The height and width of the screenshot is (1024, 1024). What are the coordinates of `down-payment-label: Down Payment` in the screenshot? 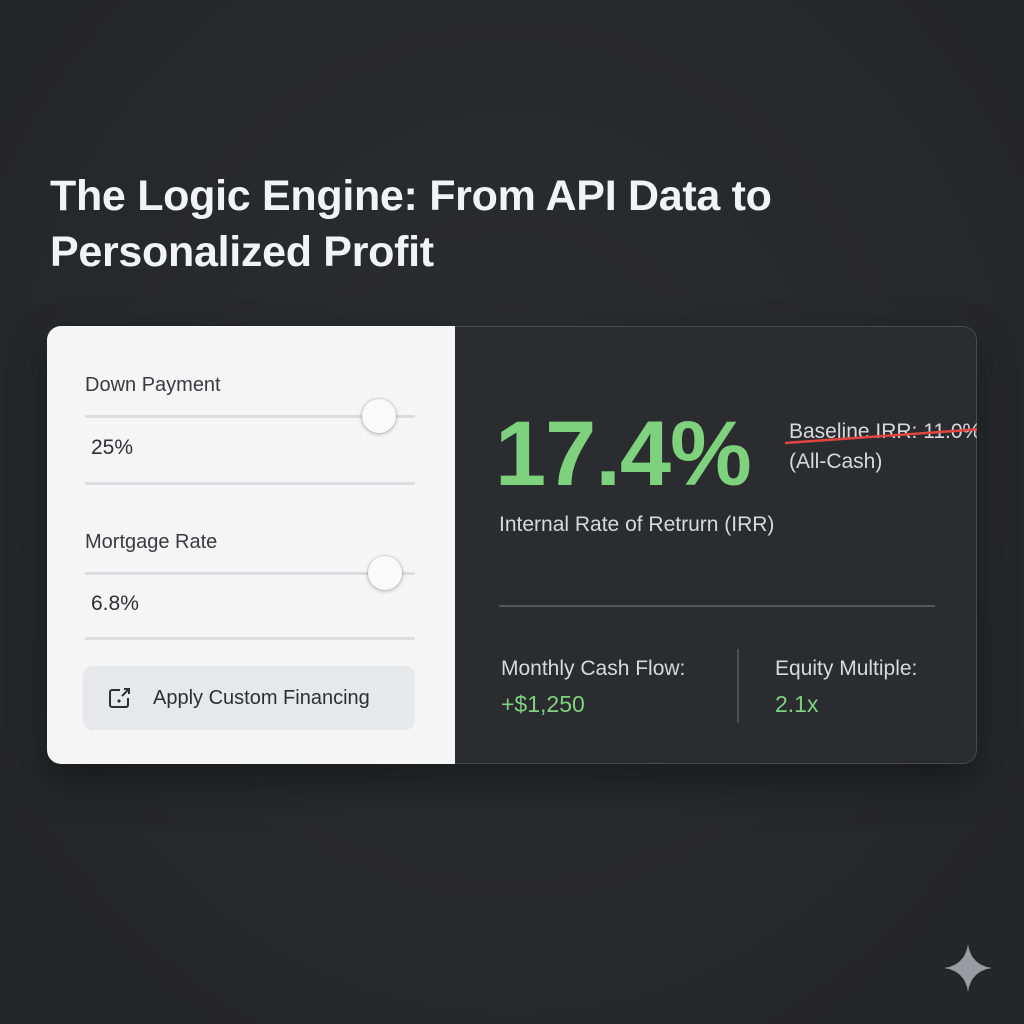 It's located at (153, 385).